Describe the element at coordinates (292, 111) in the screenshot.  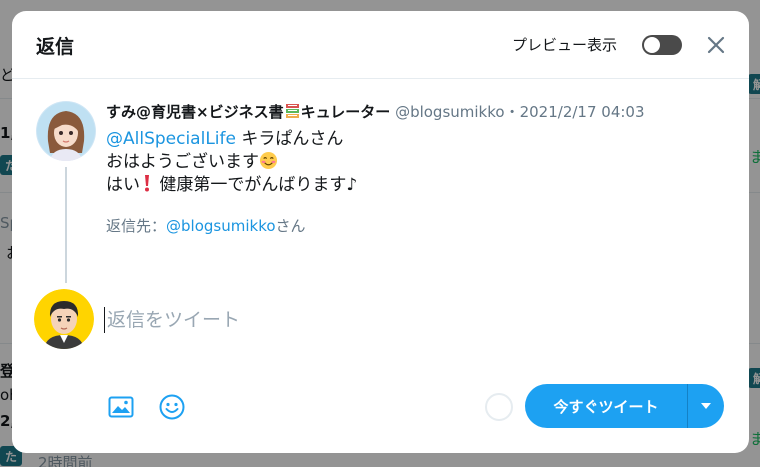
I see `books-icon` at that location.